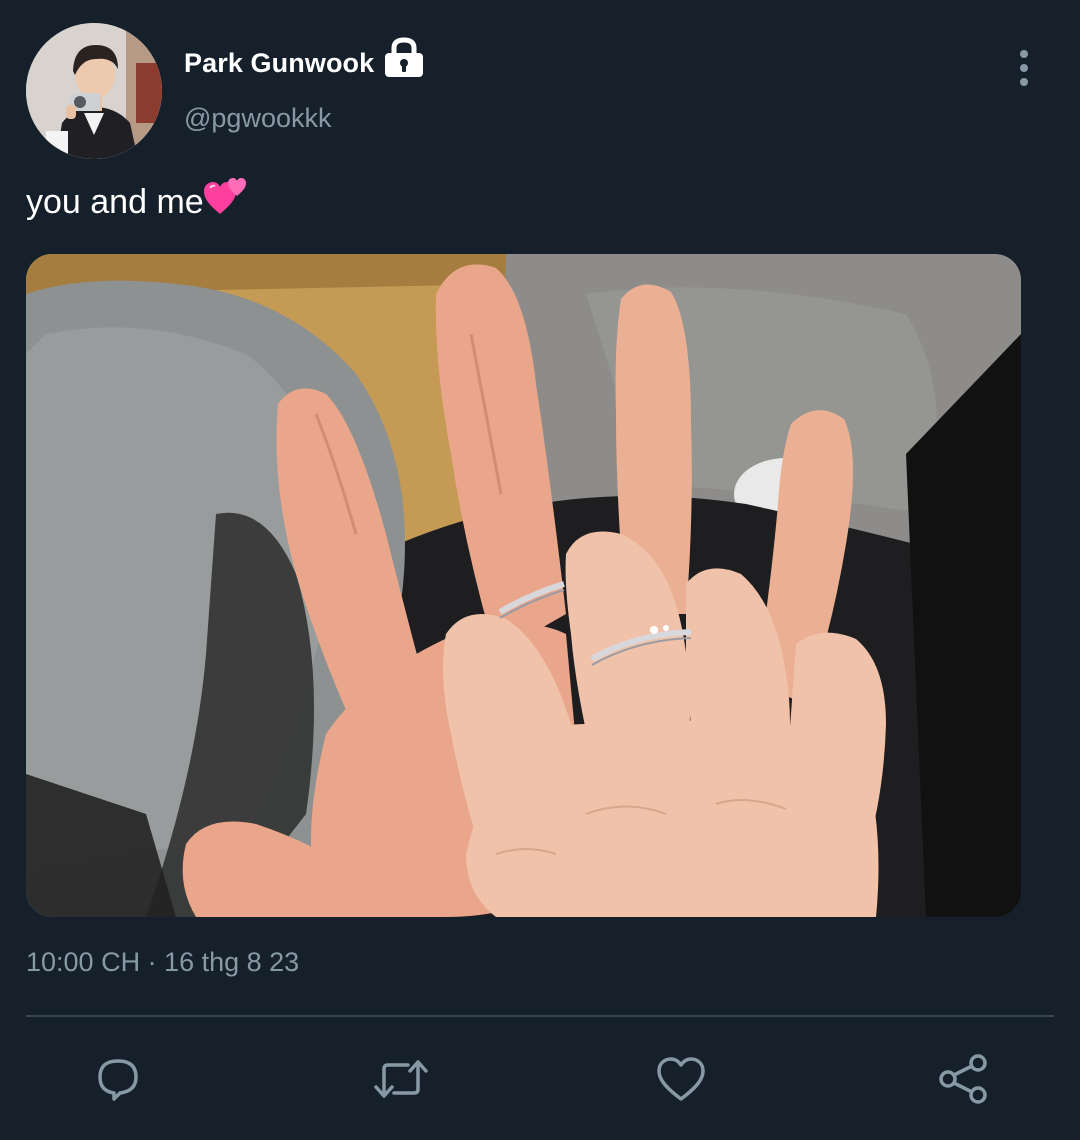 The height and width of the screenshot is (1140, 1080). What do you see at coordinates (404, 58) in the screenshot?
I see `lock-icon` at bounding box center [404, 58].